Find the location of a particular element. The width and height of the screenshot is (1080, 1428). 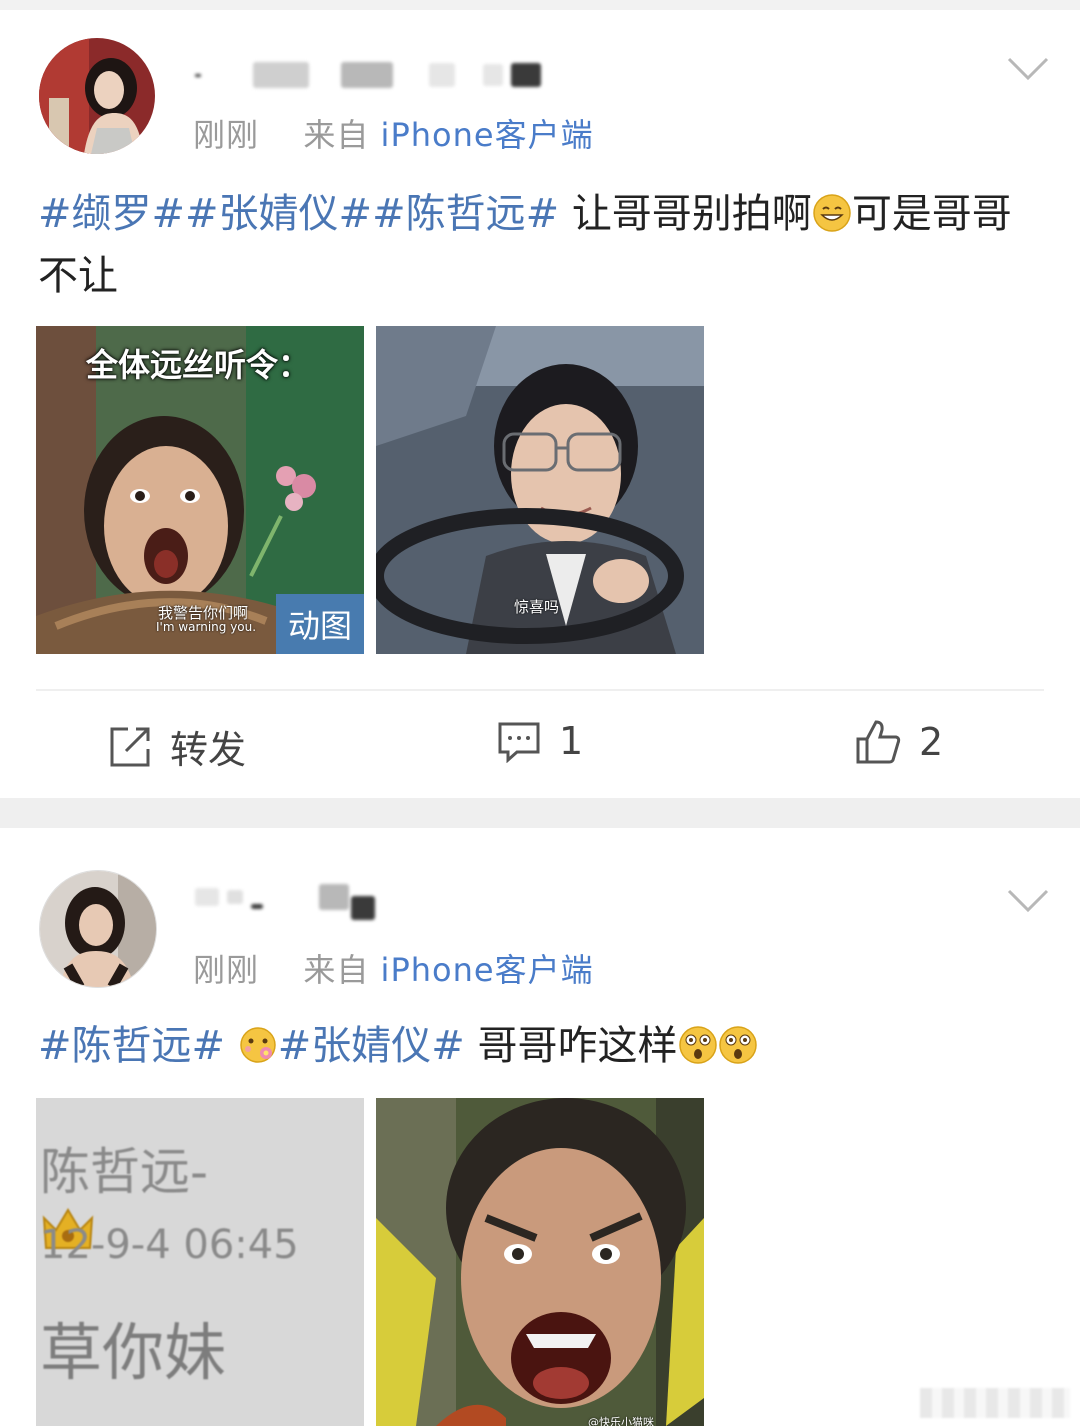

image-caption-top: 全体远丝听令： is located at coordinates (198, 365).